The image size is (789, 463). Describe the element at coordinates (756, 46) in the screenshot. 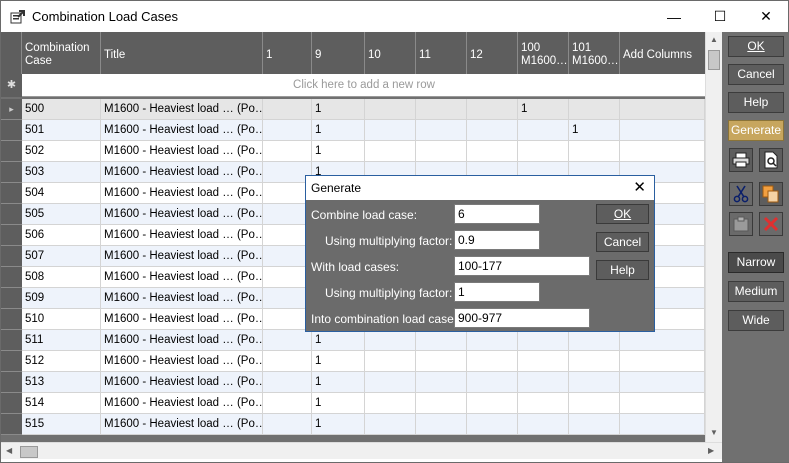

I see `ok-button: OK` at that location.